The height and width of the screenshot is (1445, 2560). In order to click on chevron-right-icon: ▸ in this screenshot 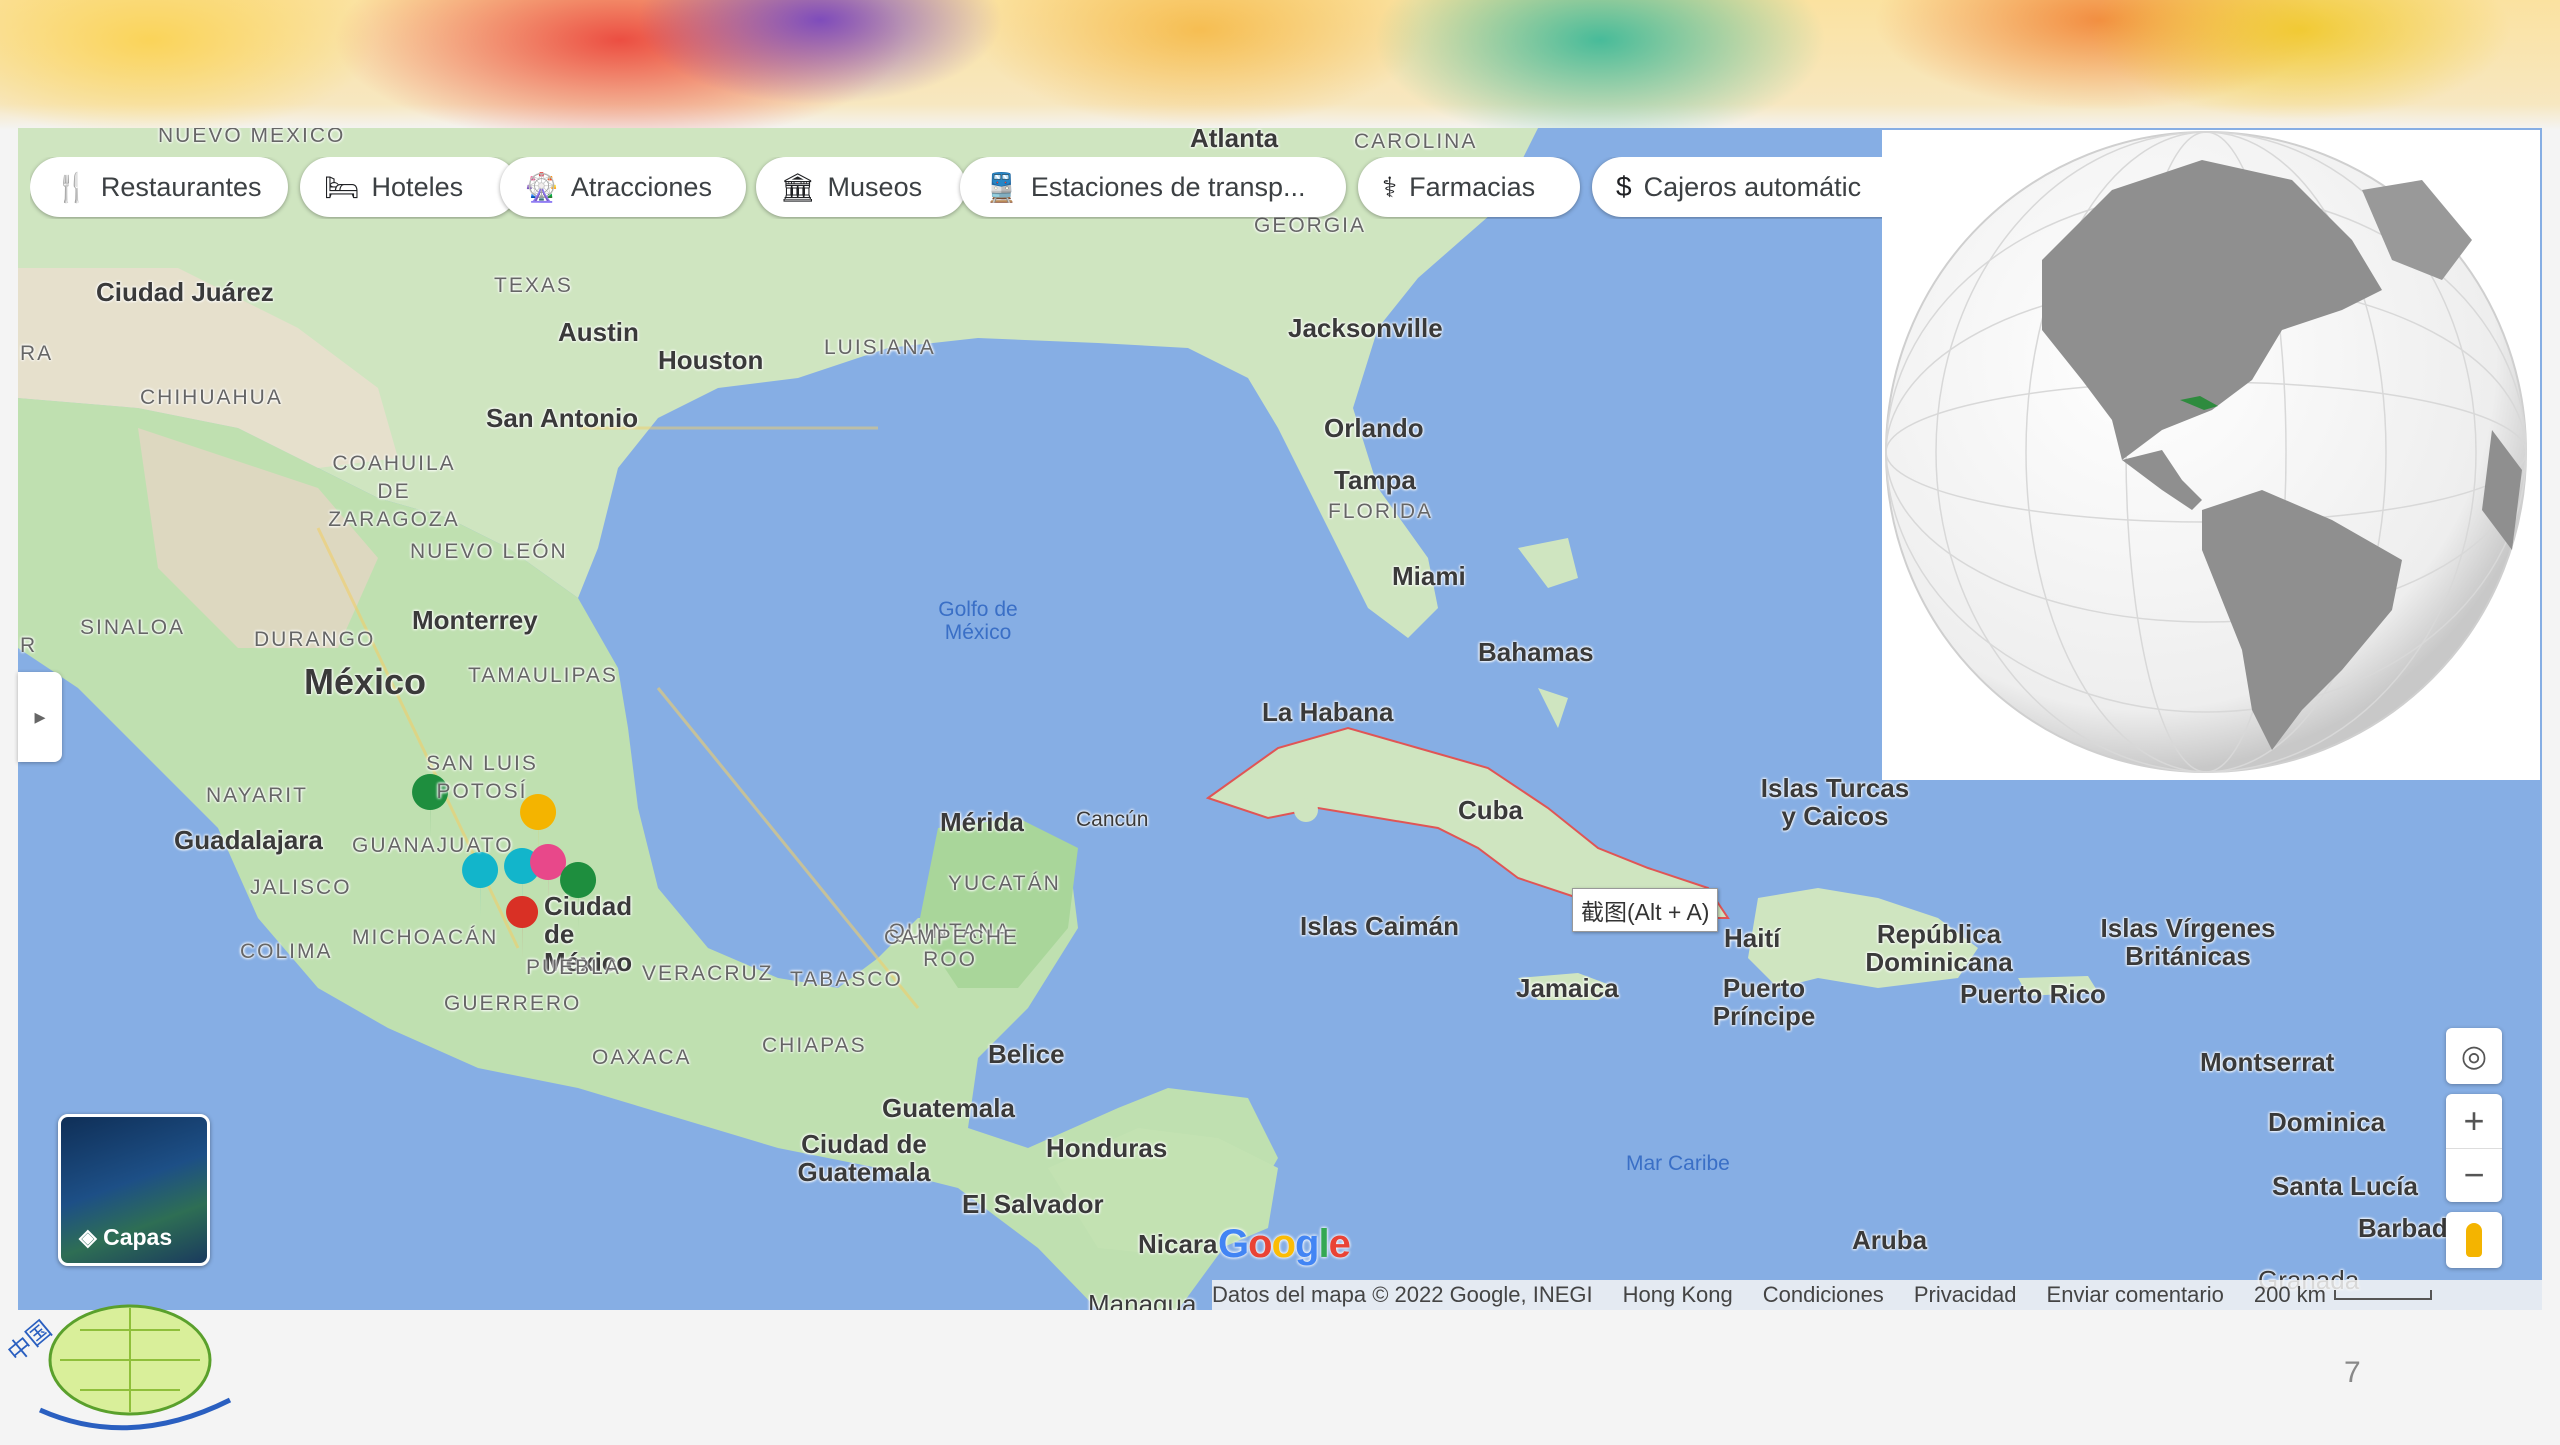, I will do `click(40, 716)`.